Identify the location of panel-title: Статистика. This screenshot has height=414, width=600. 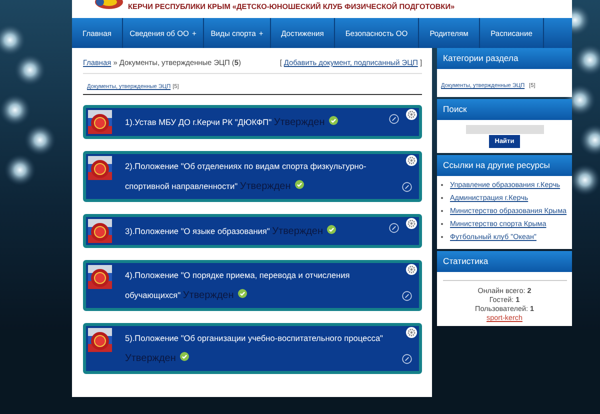
(504, 261).